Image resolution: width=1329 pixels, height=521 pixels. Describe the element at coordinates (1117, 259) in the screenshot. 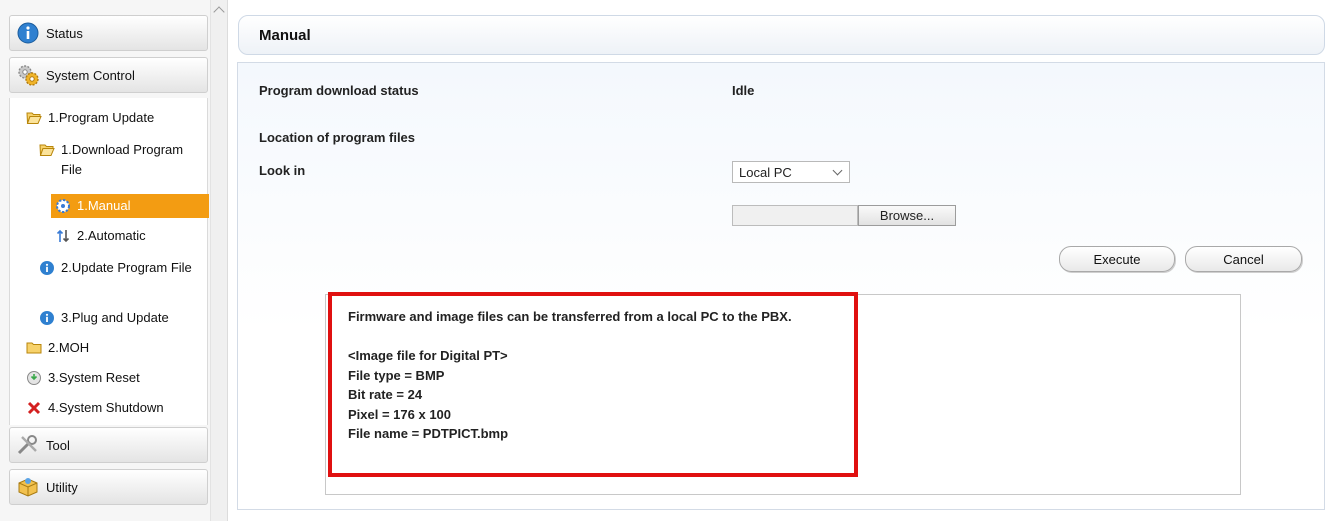

I see `execute-button: Execute` at that location.